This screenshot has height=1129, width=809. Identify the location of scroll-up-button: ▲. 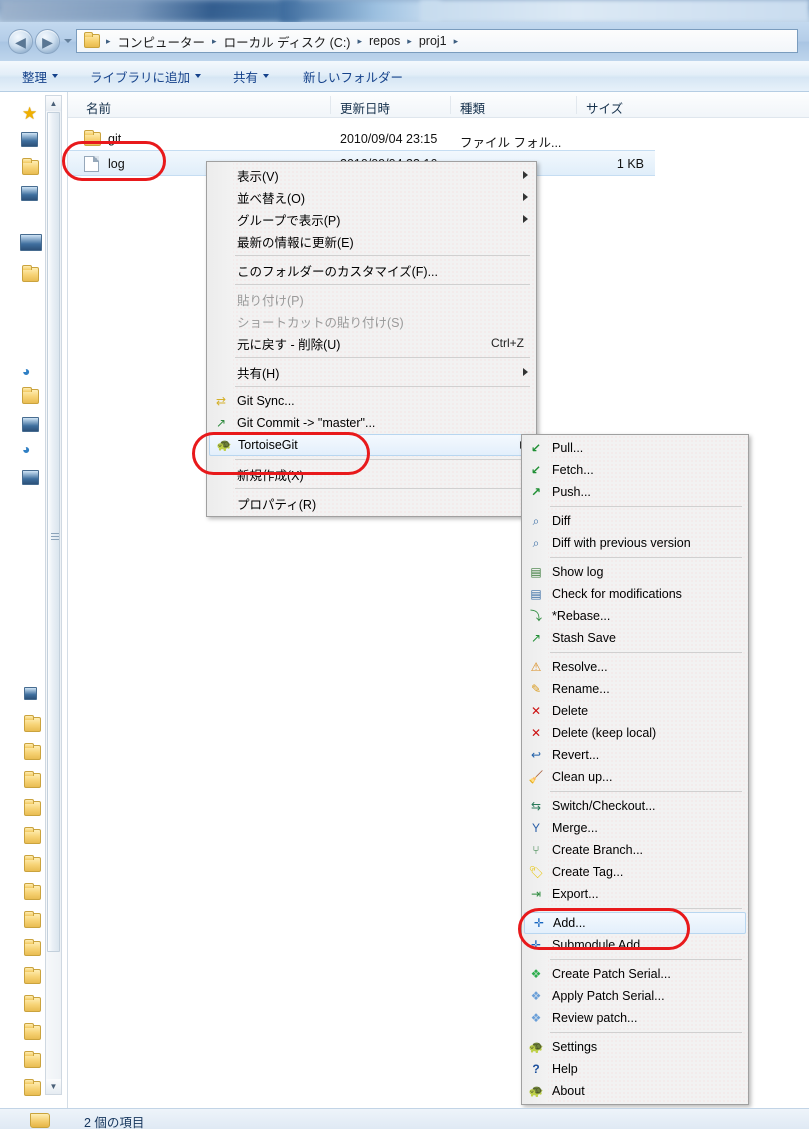
(53, 103).